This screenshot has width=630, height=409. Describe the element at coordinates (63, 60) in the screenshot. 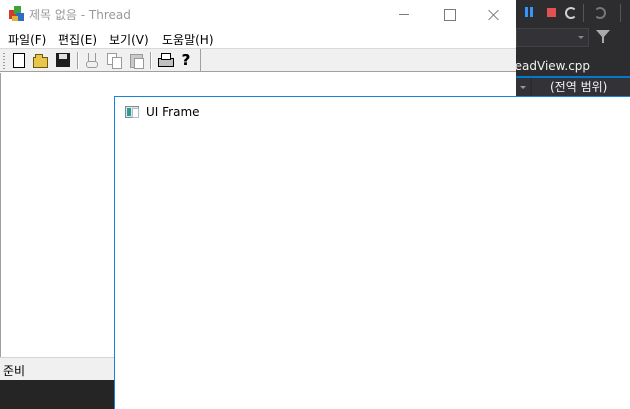

I see `save-icon` at that location.